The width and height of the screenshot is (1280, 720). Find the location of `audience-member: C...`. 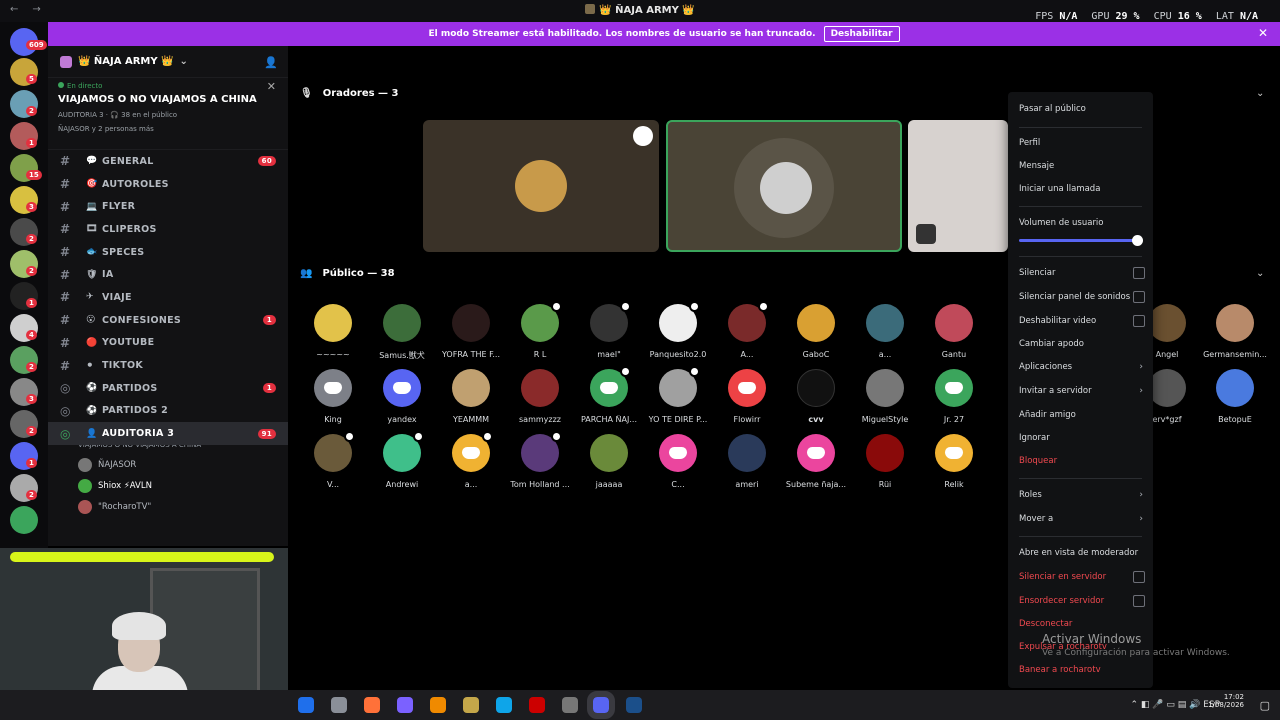

audience-member: C... is located at coordinates (678, 461).